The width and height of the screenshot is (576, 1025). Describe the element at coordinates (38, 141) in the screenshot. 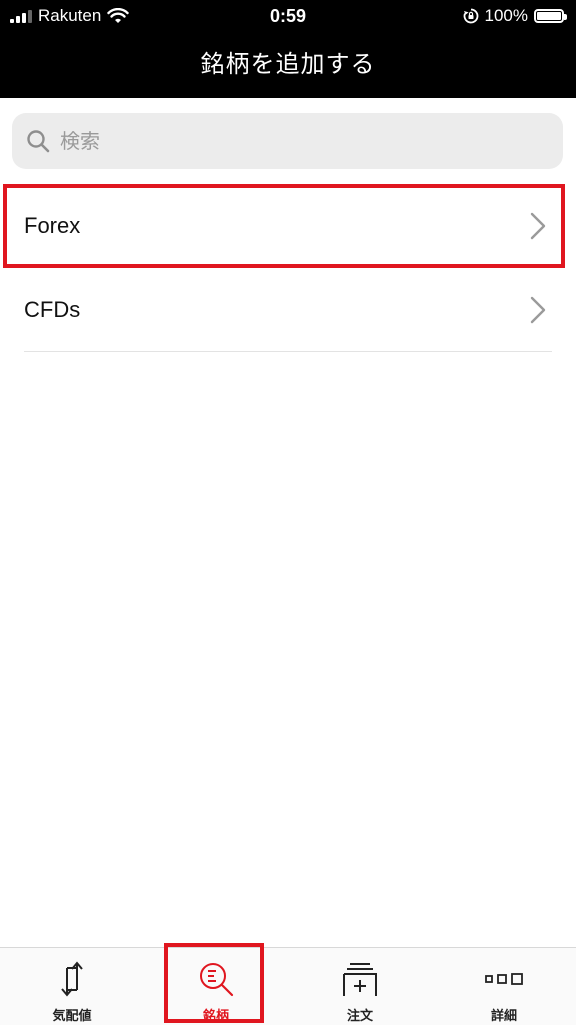

I see `search-icon` at that location.